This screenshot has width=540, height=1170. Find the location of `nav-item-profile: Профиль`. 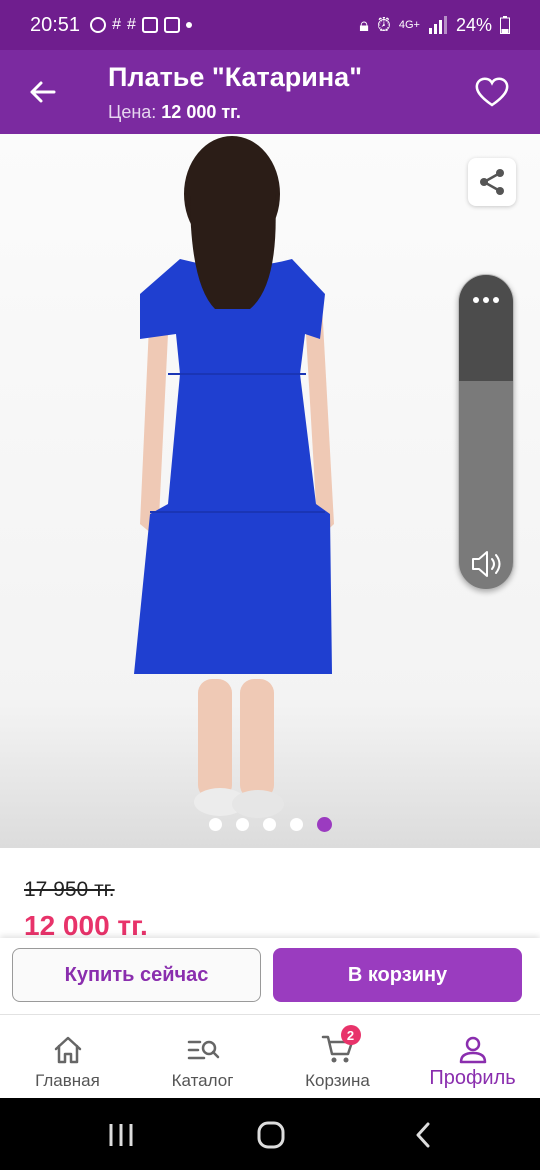

nav-item-profile: Профиль is located at coordinates (472, 1057).